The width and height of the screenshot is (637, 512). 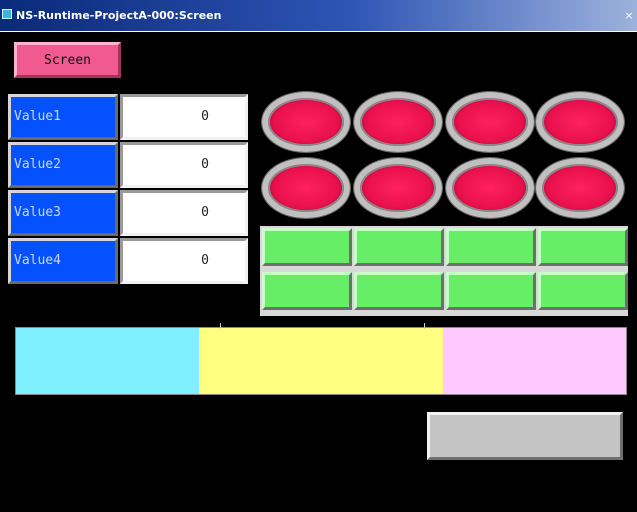 What do you see at coordinates (318, 31) in the screenshot?
I see `title-divider` at bounding box center [318, 31].